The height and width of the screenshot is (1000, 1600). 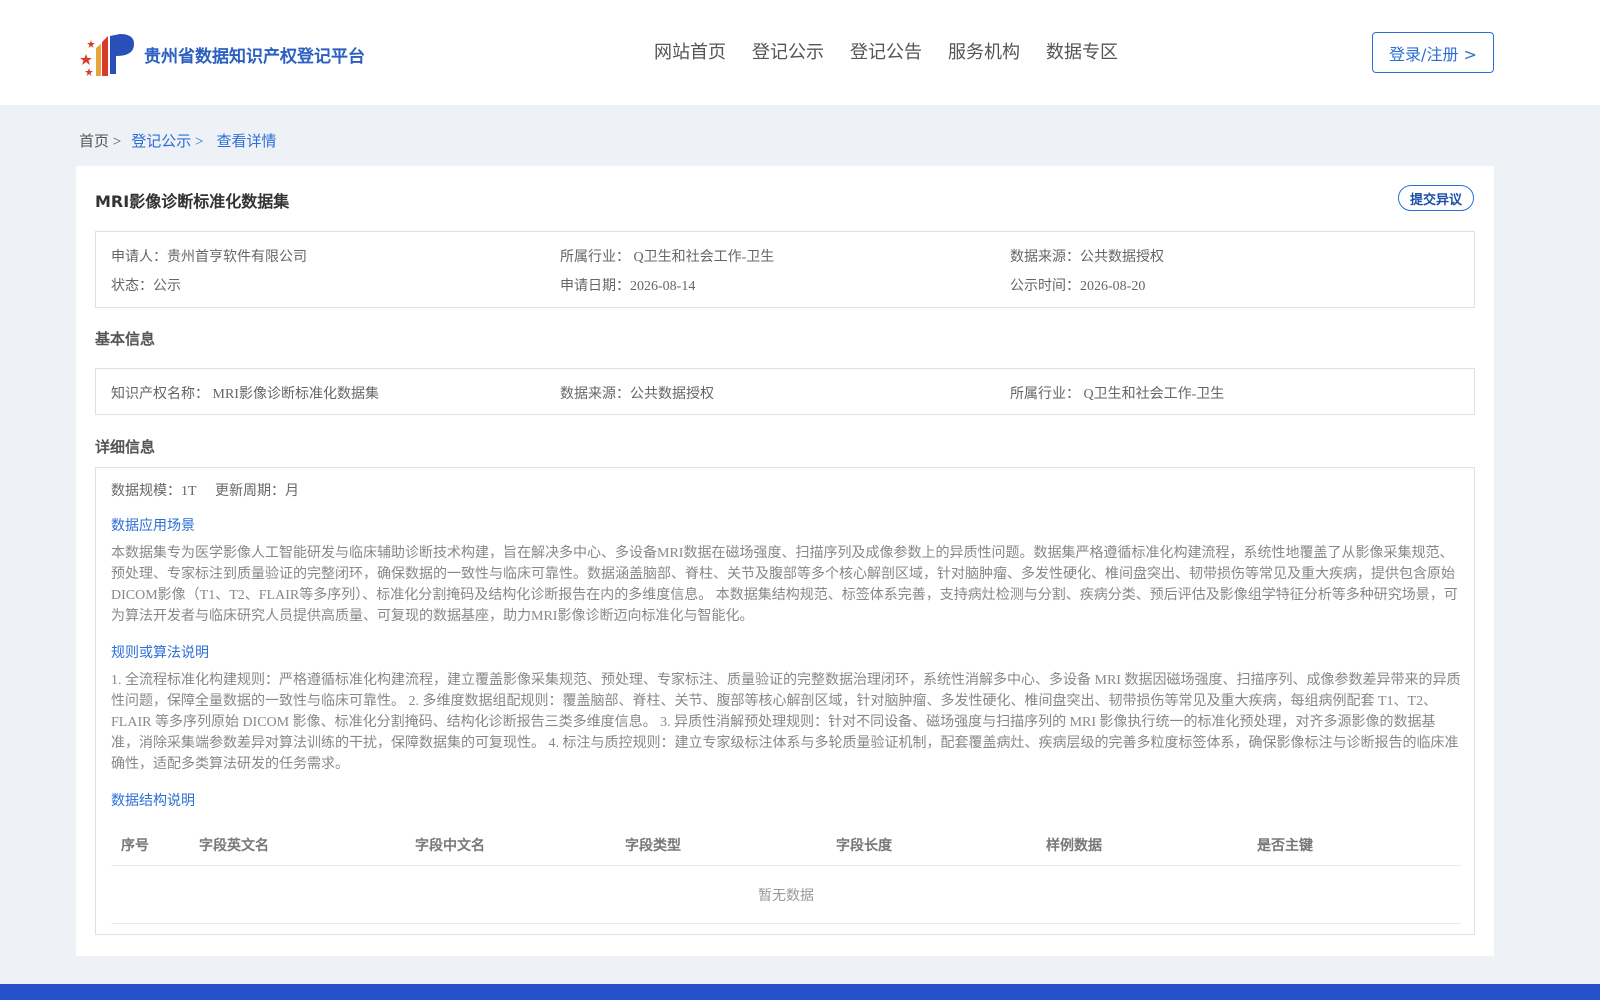 What do you see at coordinates (1433, 52) in the screenshot?
I see `login-register-button: 登录/注册 >` at bounding box center [1433, 52].